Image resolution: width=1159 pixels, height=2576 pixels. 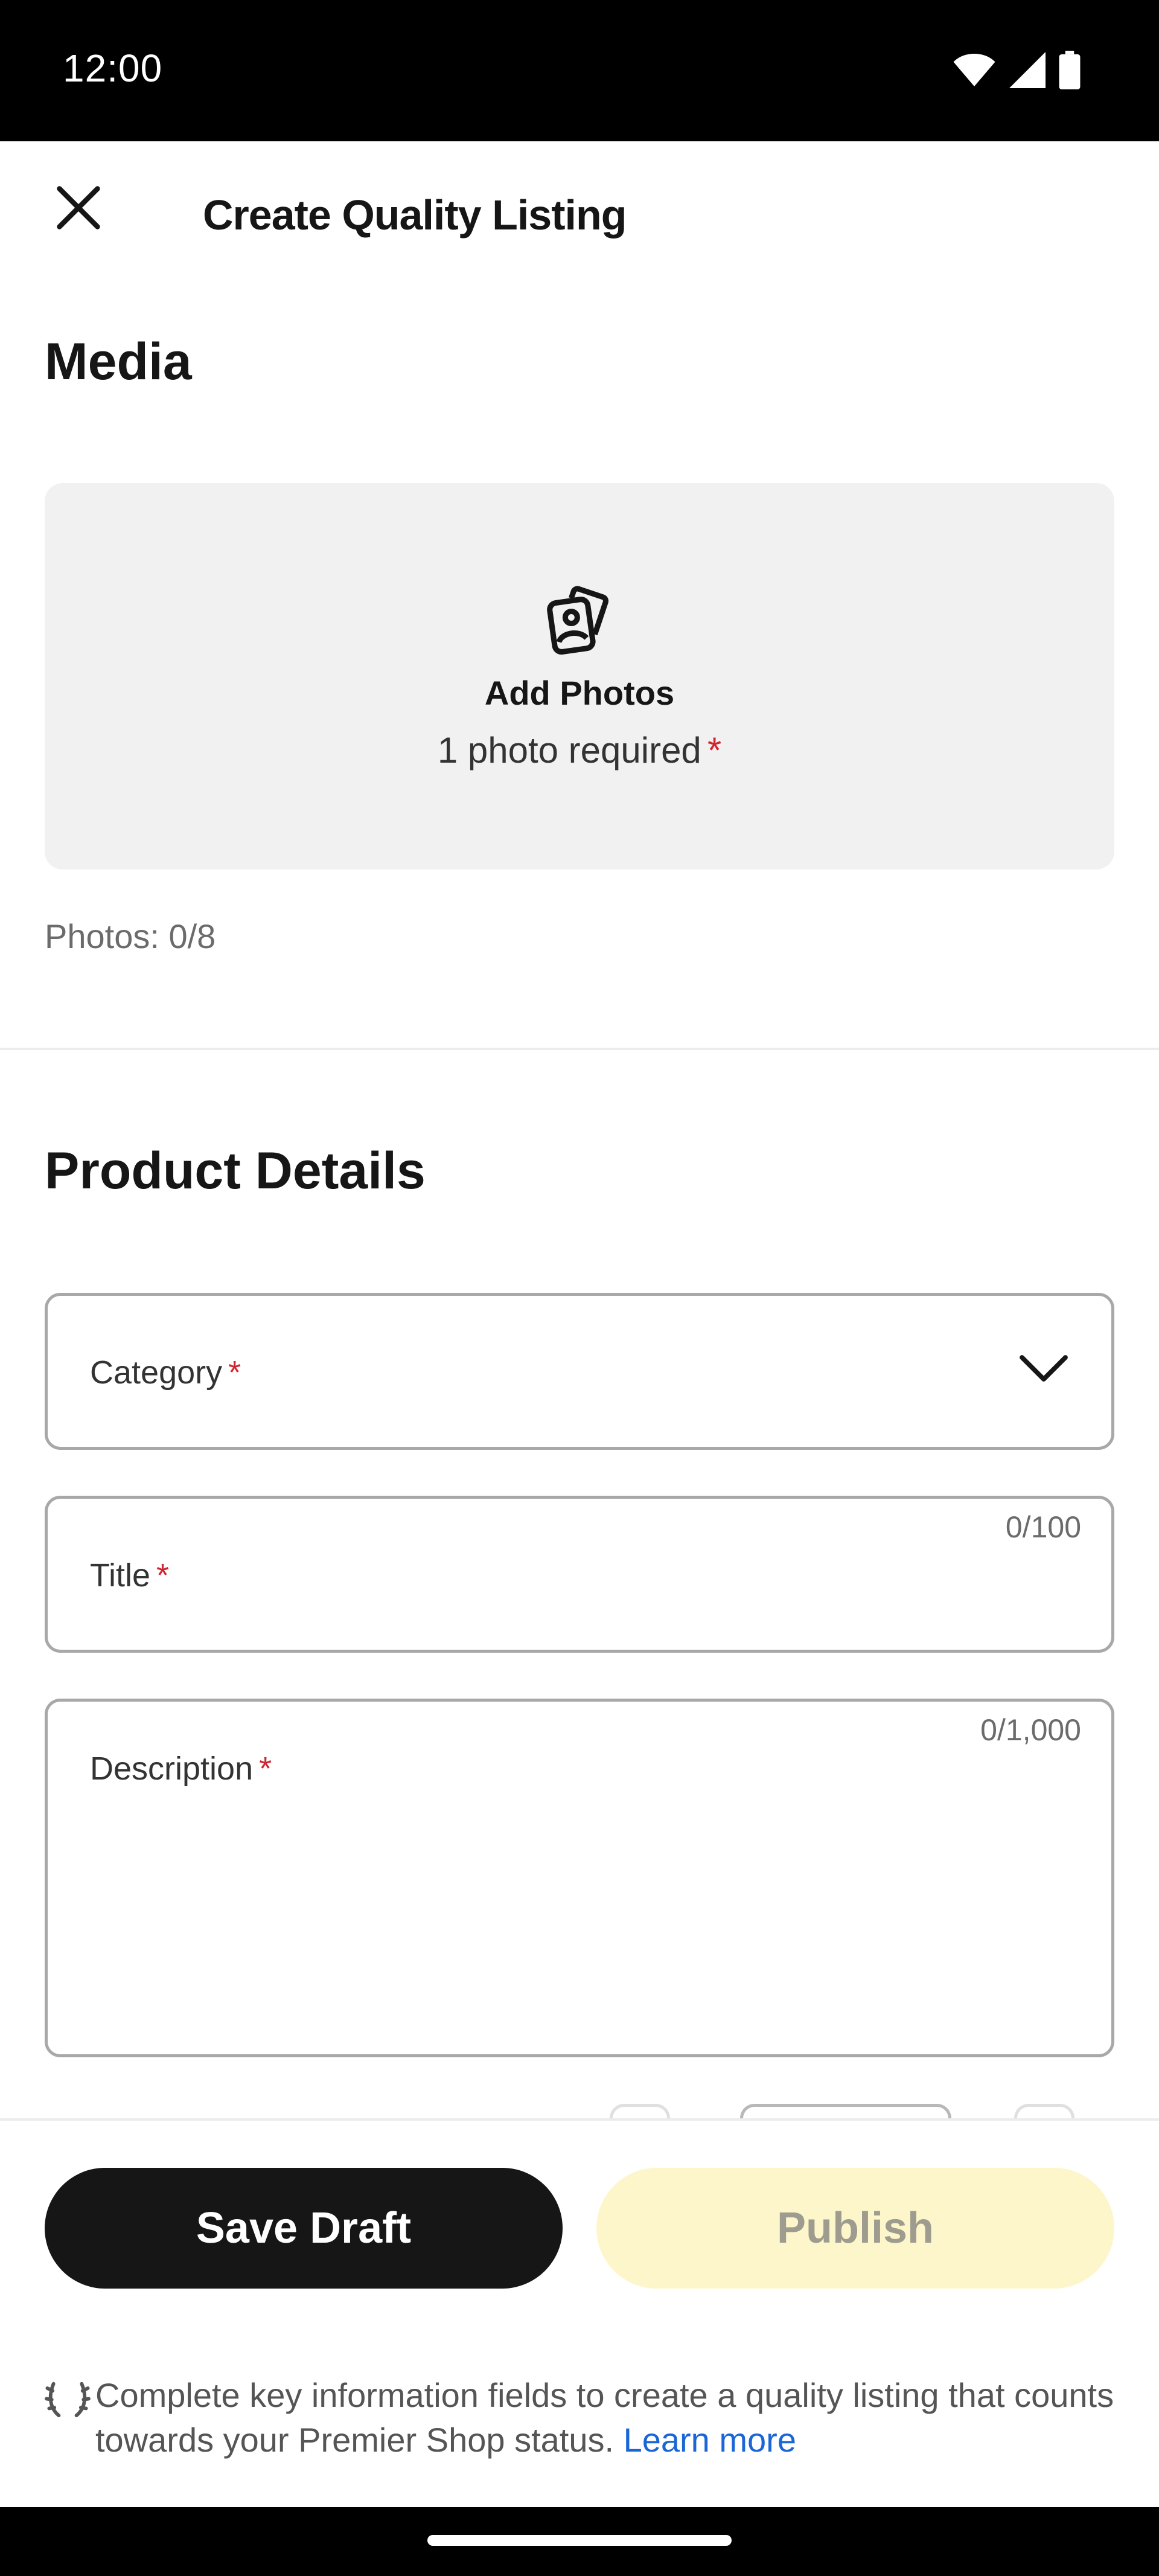 What do you see at coordinates (1044, 1368) in the screenshot?
I see `chevron-down-icon` at bounding box center [1044, 1368].